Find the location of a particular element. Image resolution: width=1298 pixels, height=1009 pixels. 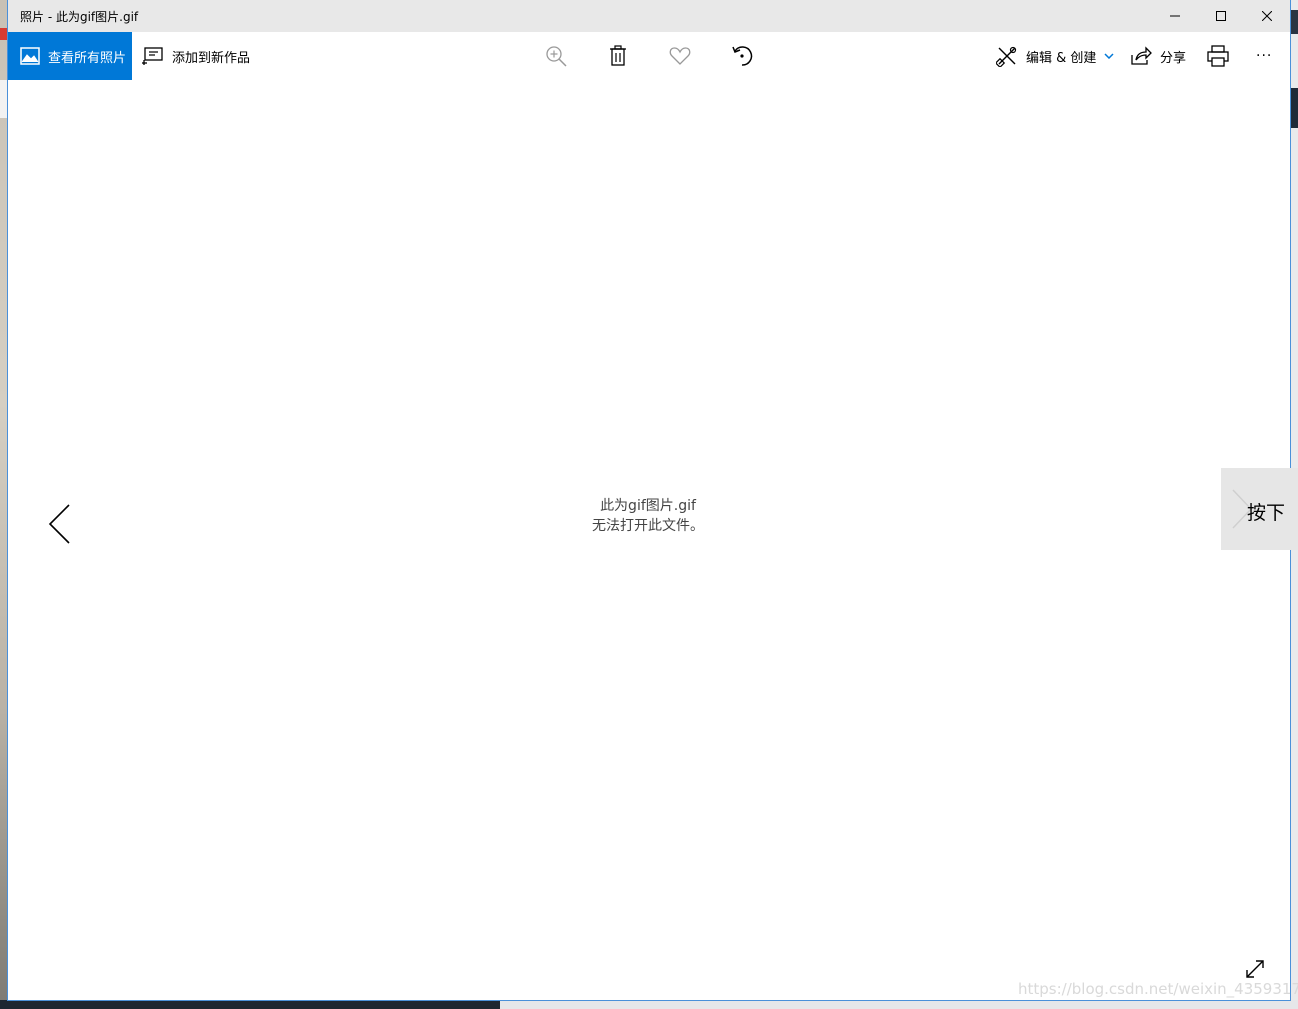

more-options-button: ··· is located at coordinates (1264, 56).